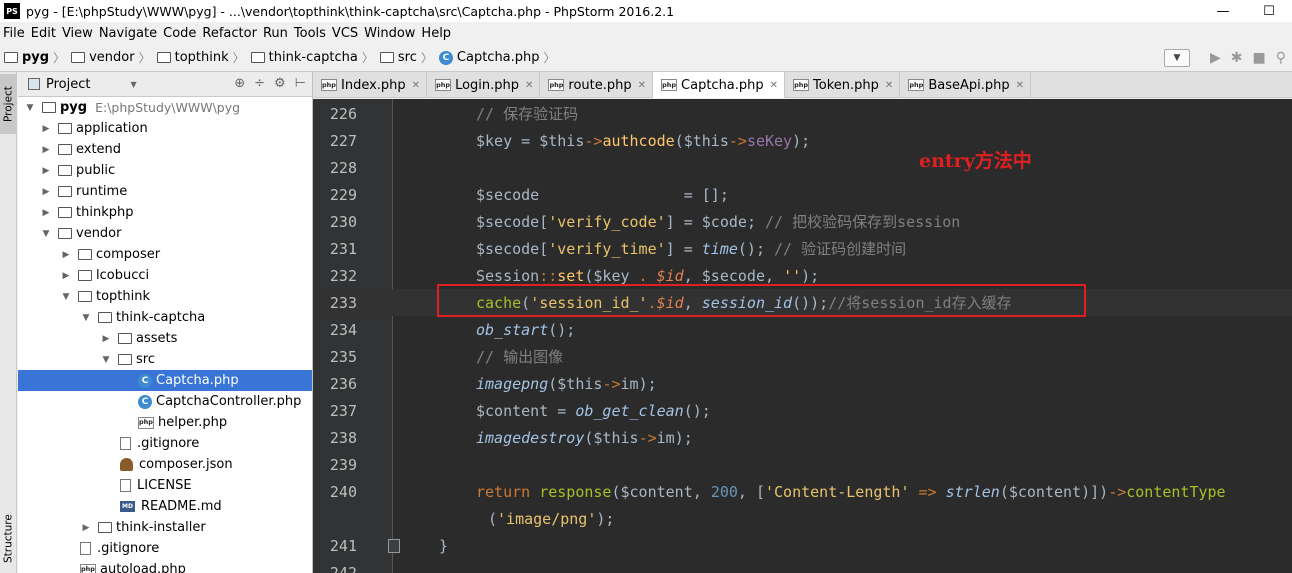 The width and height of the screenshot is (1292, 573). I want to click on tree-item-public: ▶ public, so click(165, 170).